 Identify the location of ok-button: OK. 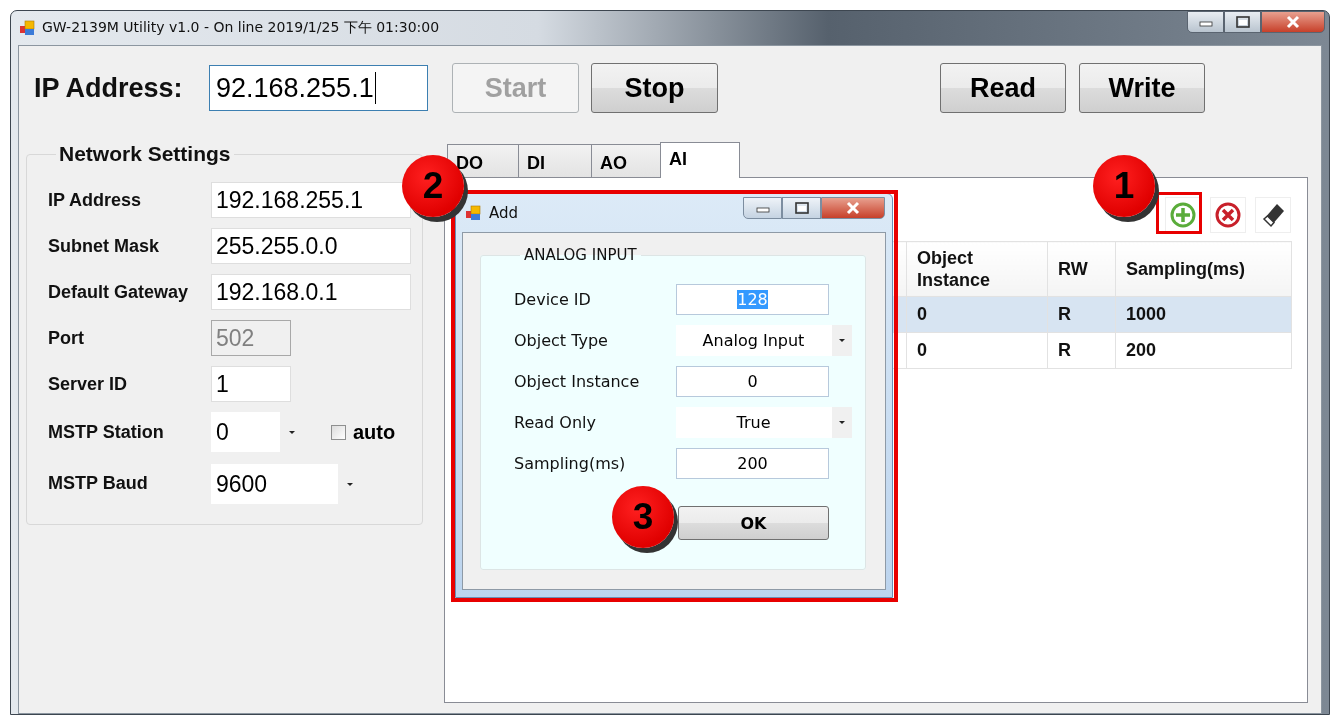
(753, 523).